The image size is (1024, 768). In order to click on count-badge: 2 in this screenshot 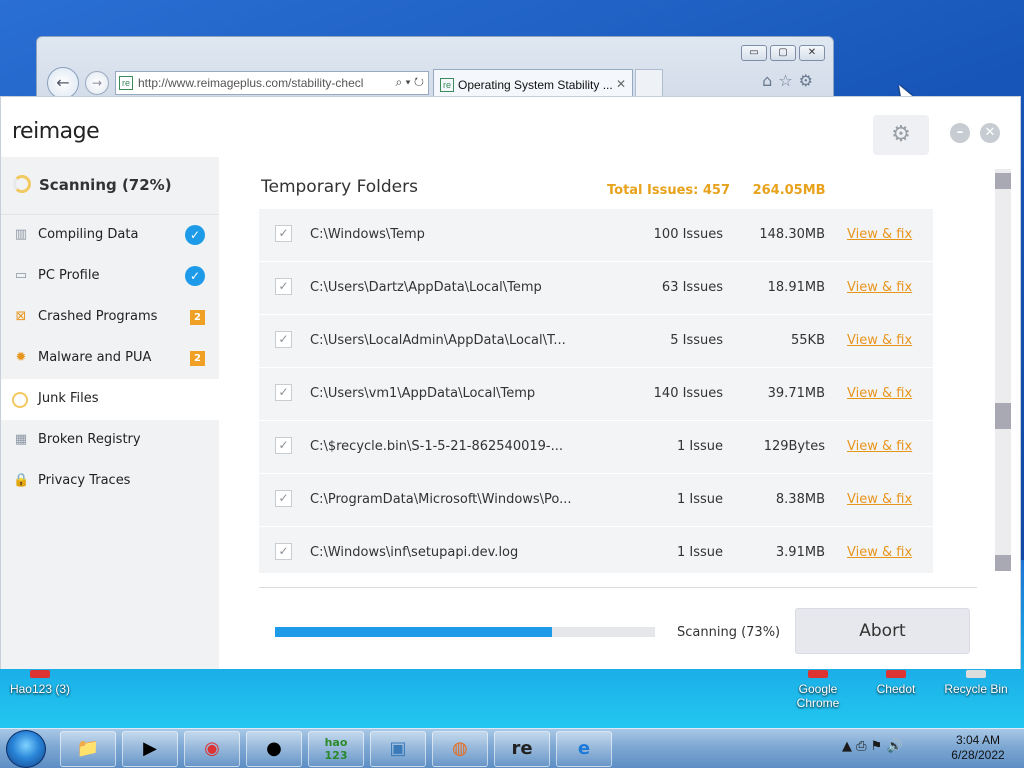, I will do `click(197, 358)`.